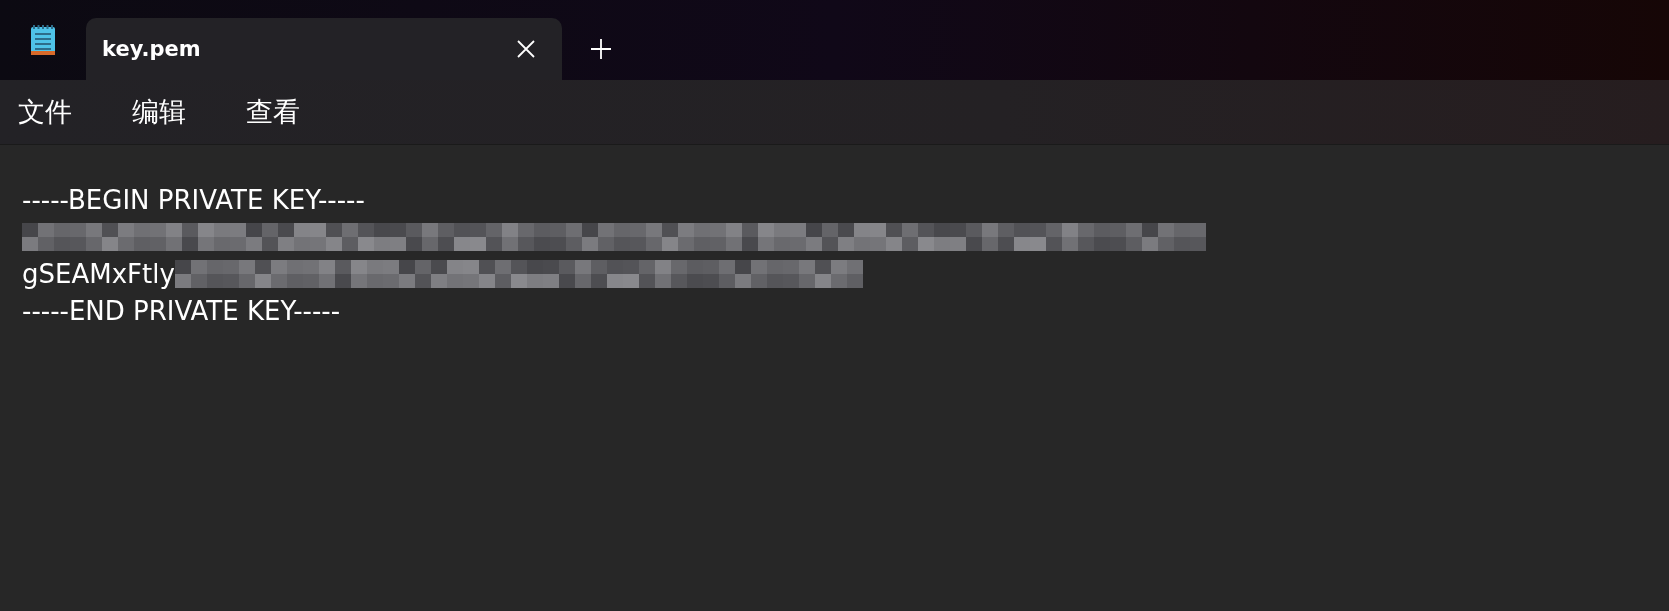 The width and height of the screenshot is (1669, 611). Describe the element at coordinates (324, 49) in the screenshot. I see `file-tab: key.pem` at that location.